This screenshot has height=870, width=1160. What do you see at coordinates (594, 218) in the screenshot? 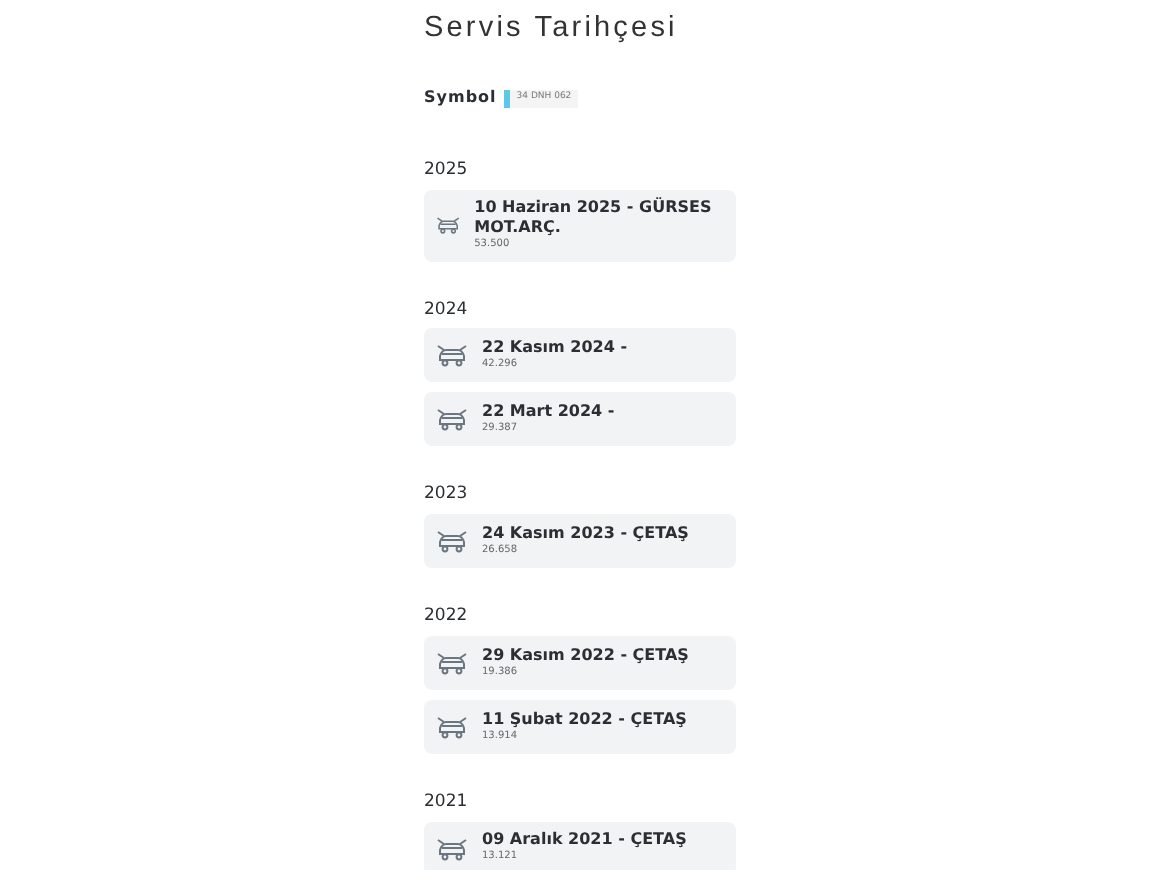
I see `service-title: 10 Haziran 2025 - GÜRSES MOT.ARÇ.` at bounding box center [594, 218].